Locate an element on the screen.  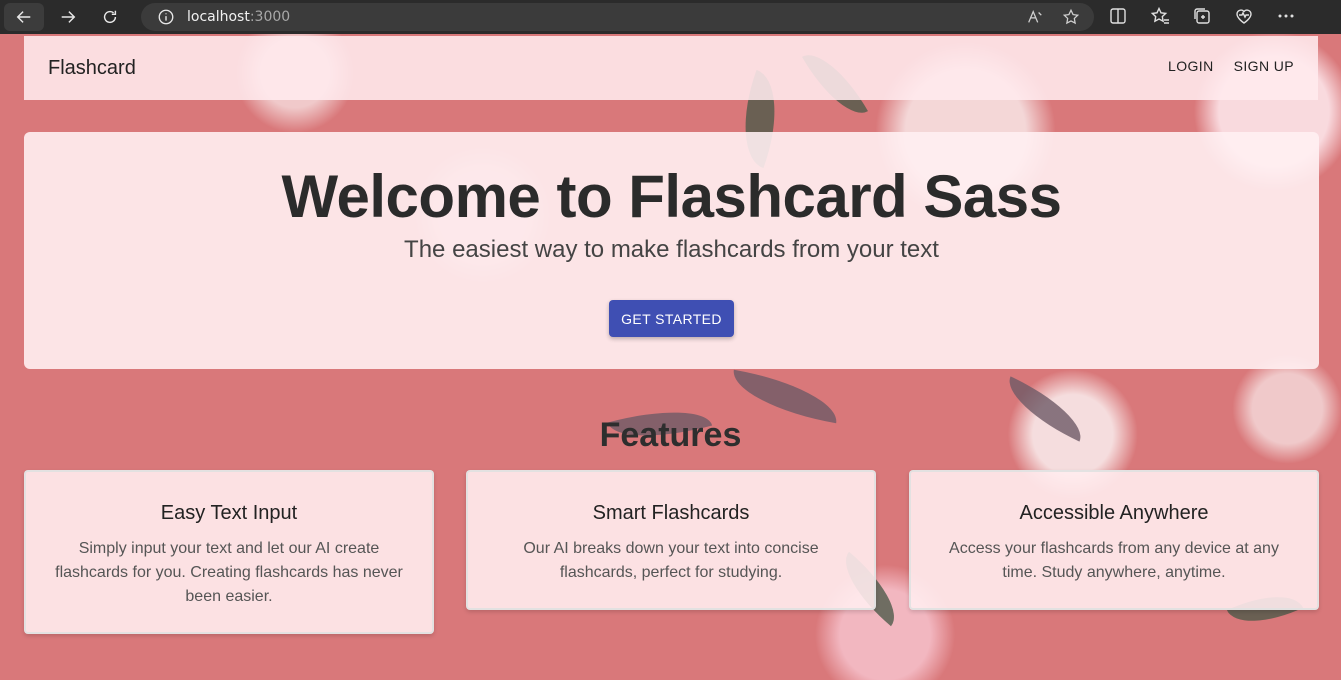
browser-toolbar: localhost:3000 is located at coordinates (670, 17).